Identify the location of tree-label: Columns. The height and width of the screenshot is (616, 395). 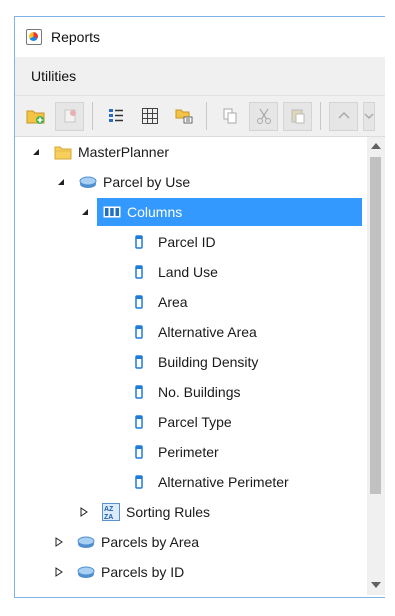
(155, 212).